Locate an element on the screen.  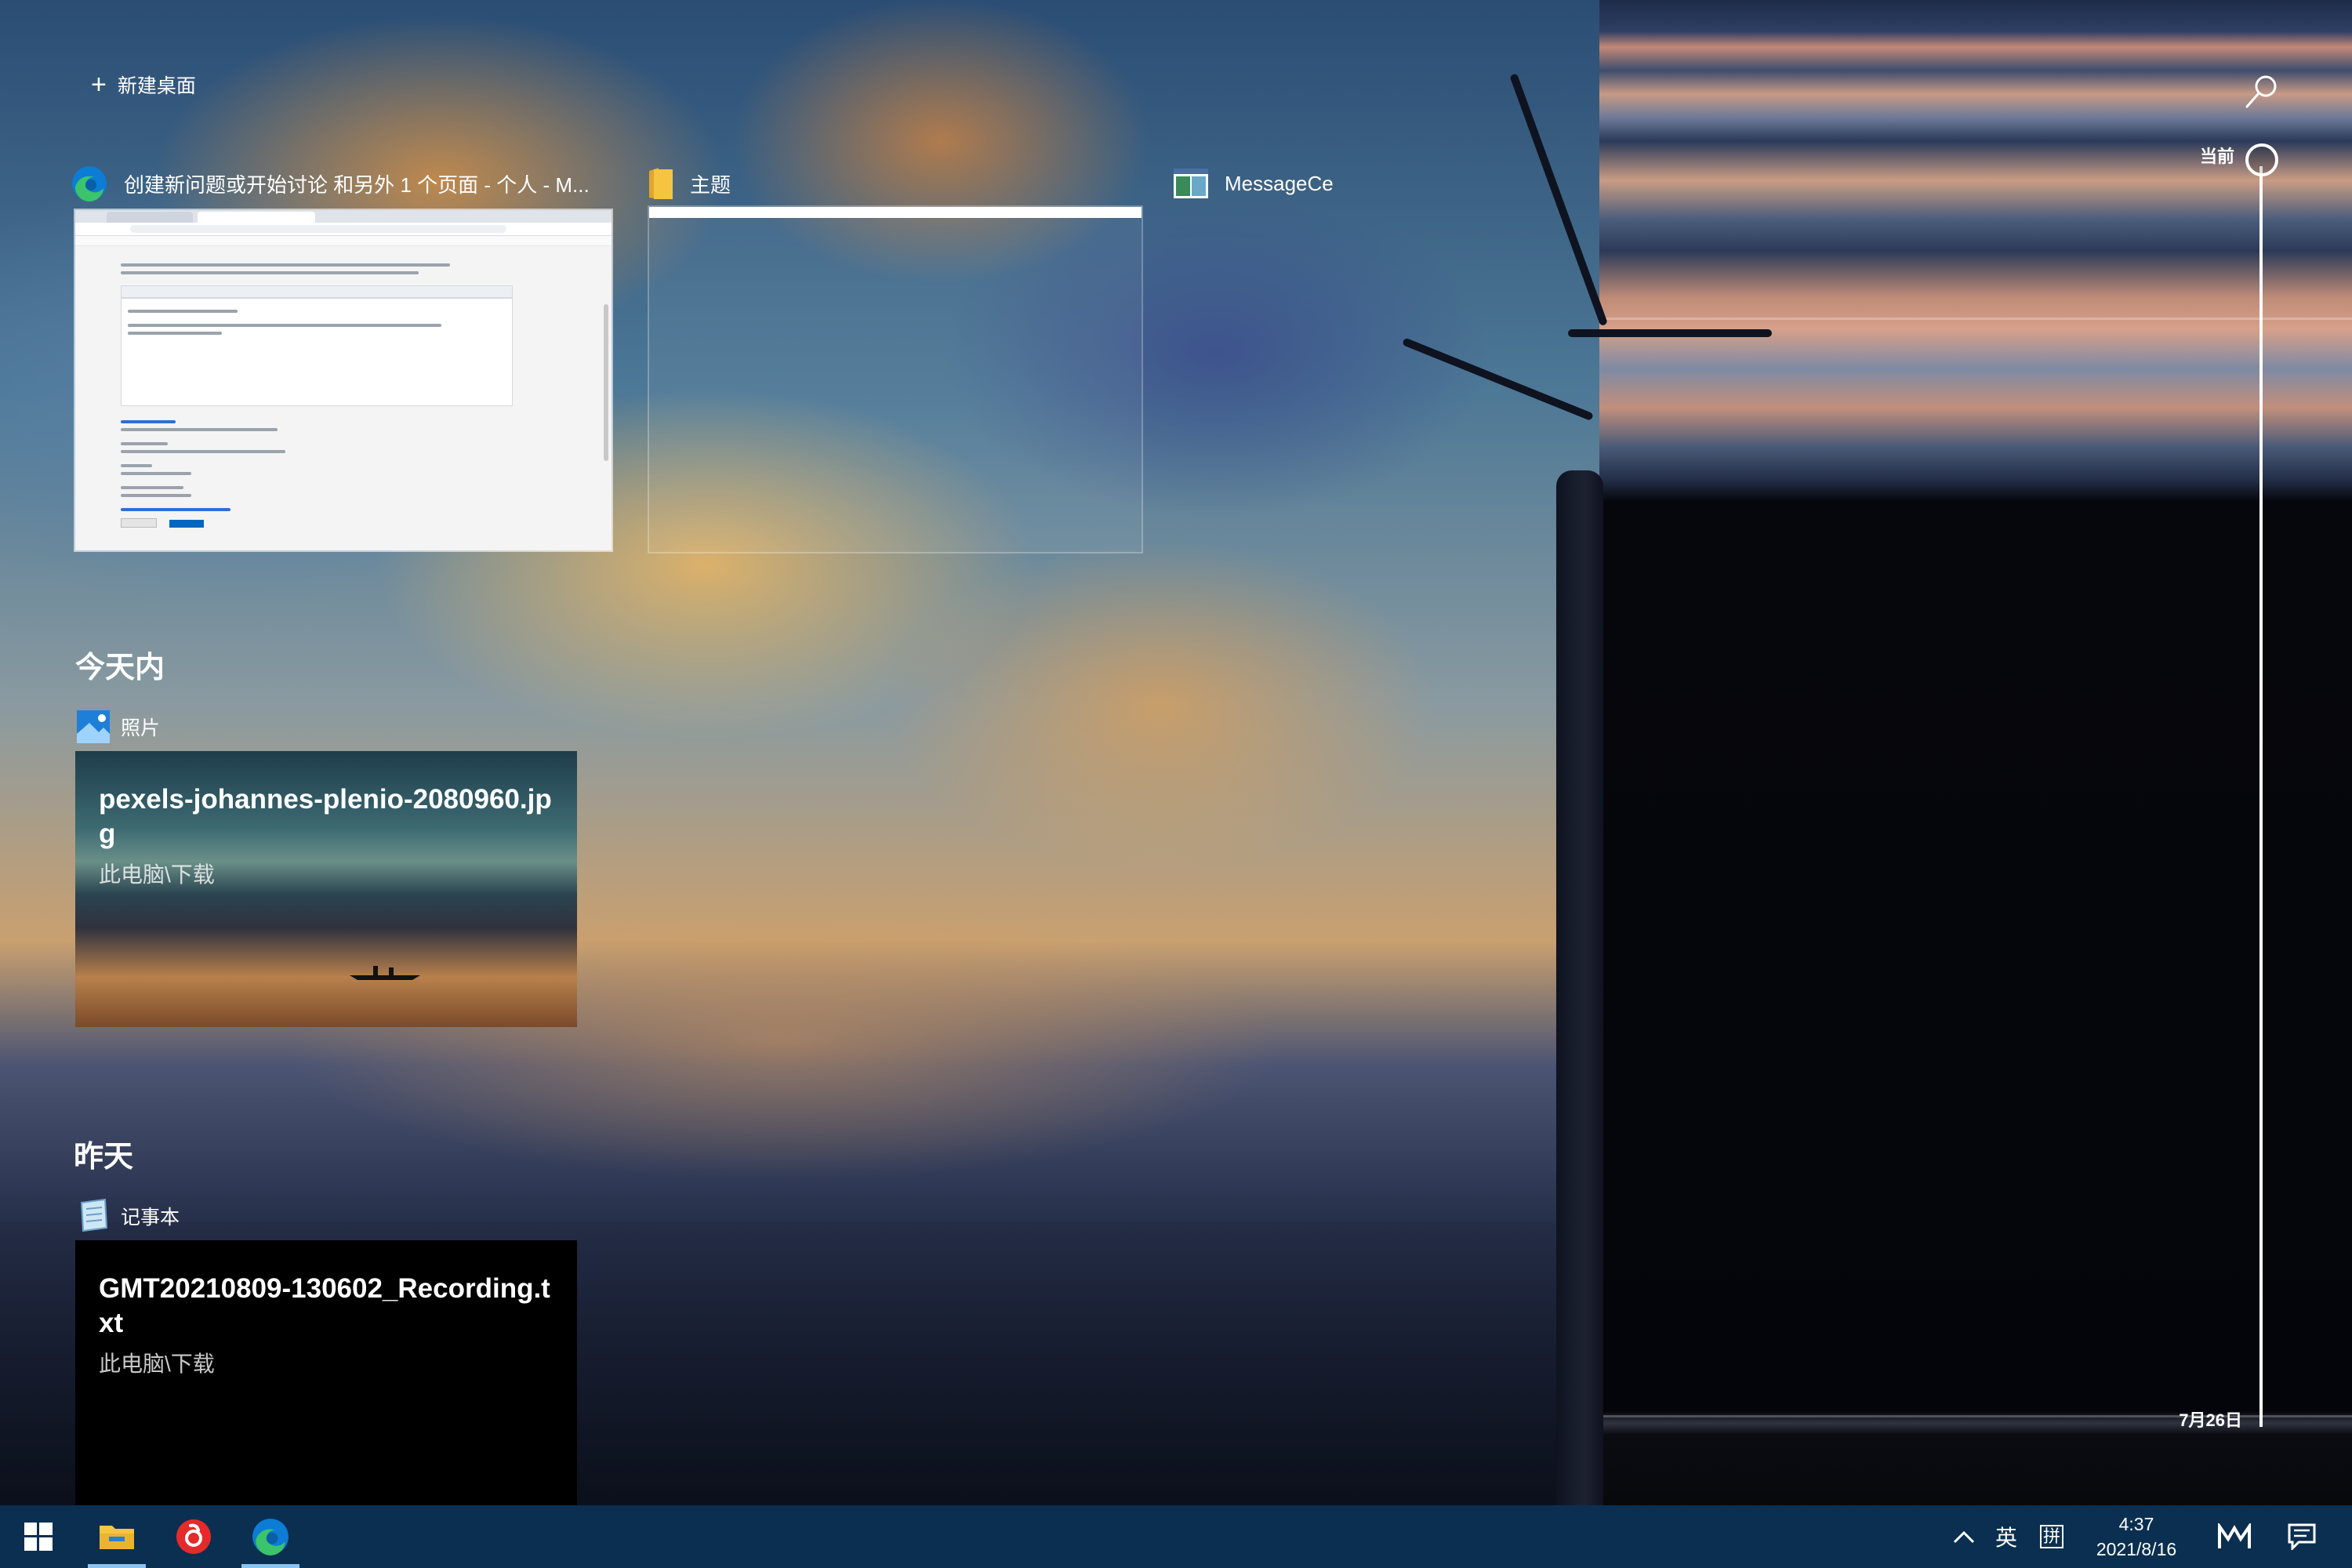
window-thumbnail-edge is located at coordinates (343, 380).